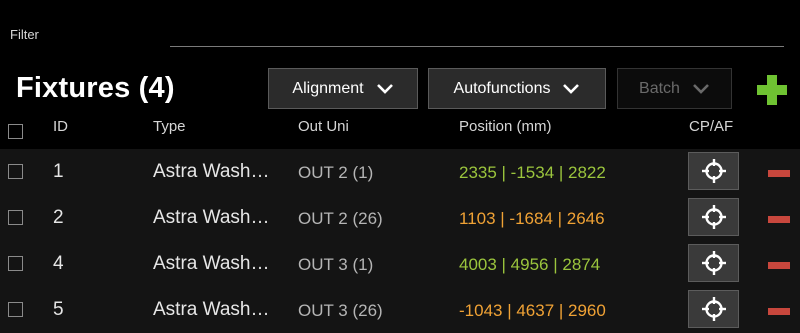  Describe the element at coordinates (58, 263) in the screenshot. I see `fixture-id: 4` at that location.